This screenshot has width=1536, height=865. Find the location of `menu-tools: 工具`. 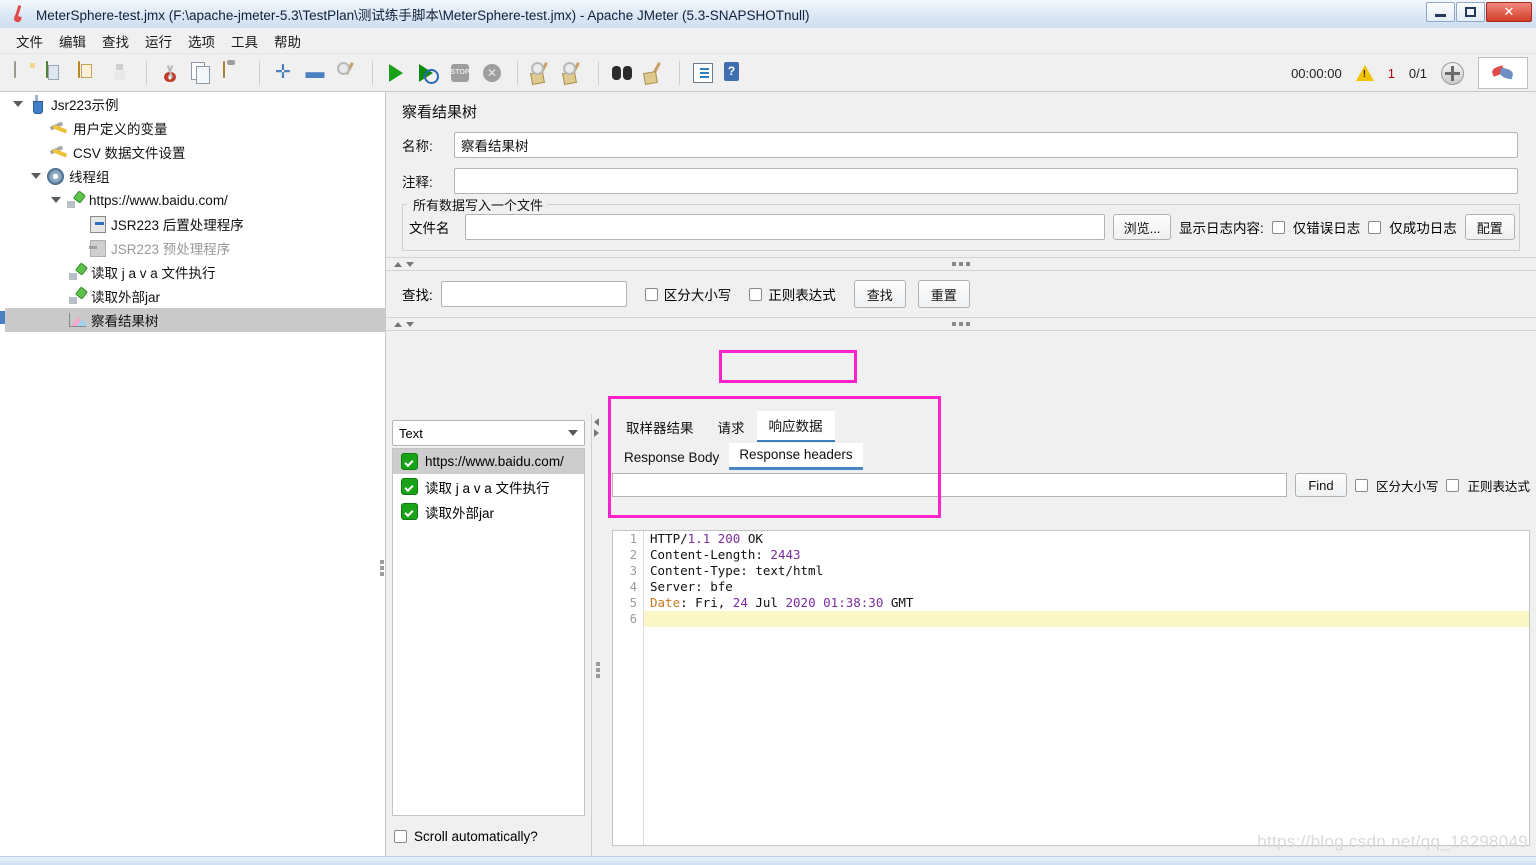

menu-tools: 工具 is located at coordinates (244, 41).